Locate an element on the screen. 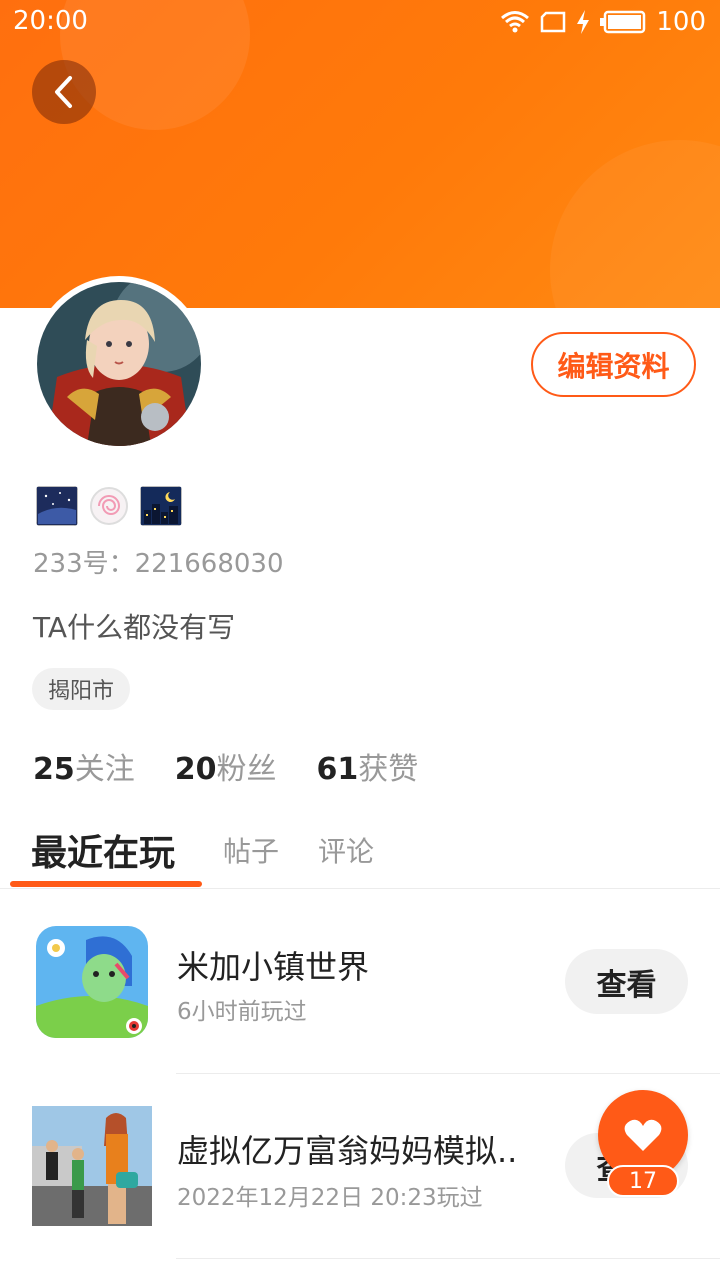 The width and height of the screenshot is (720, 1280). stat-likes-label: 获赞 is located at coordinates (388, 769).